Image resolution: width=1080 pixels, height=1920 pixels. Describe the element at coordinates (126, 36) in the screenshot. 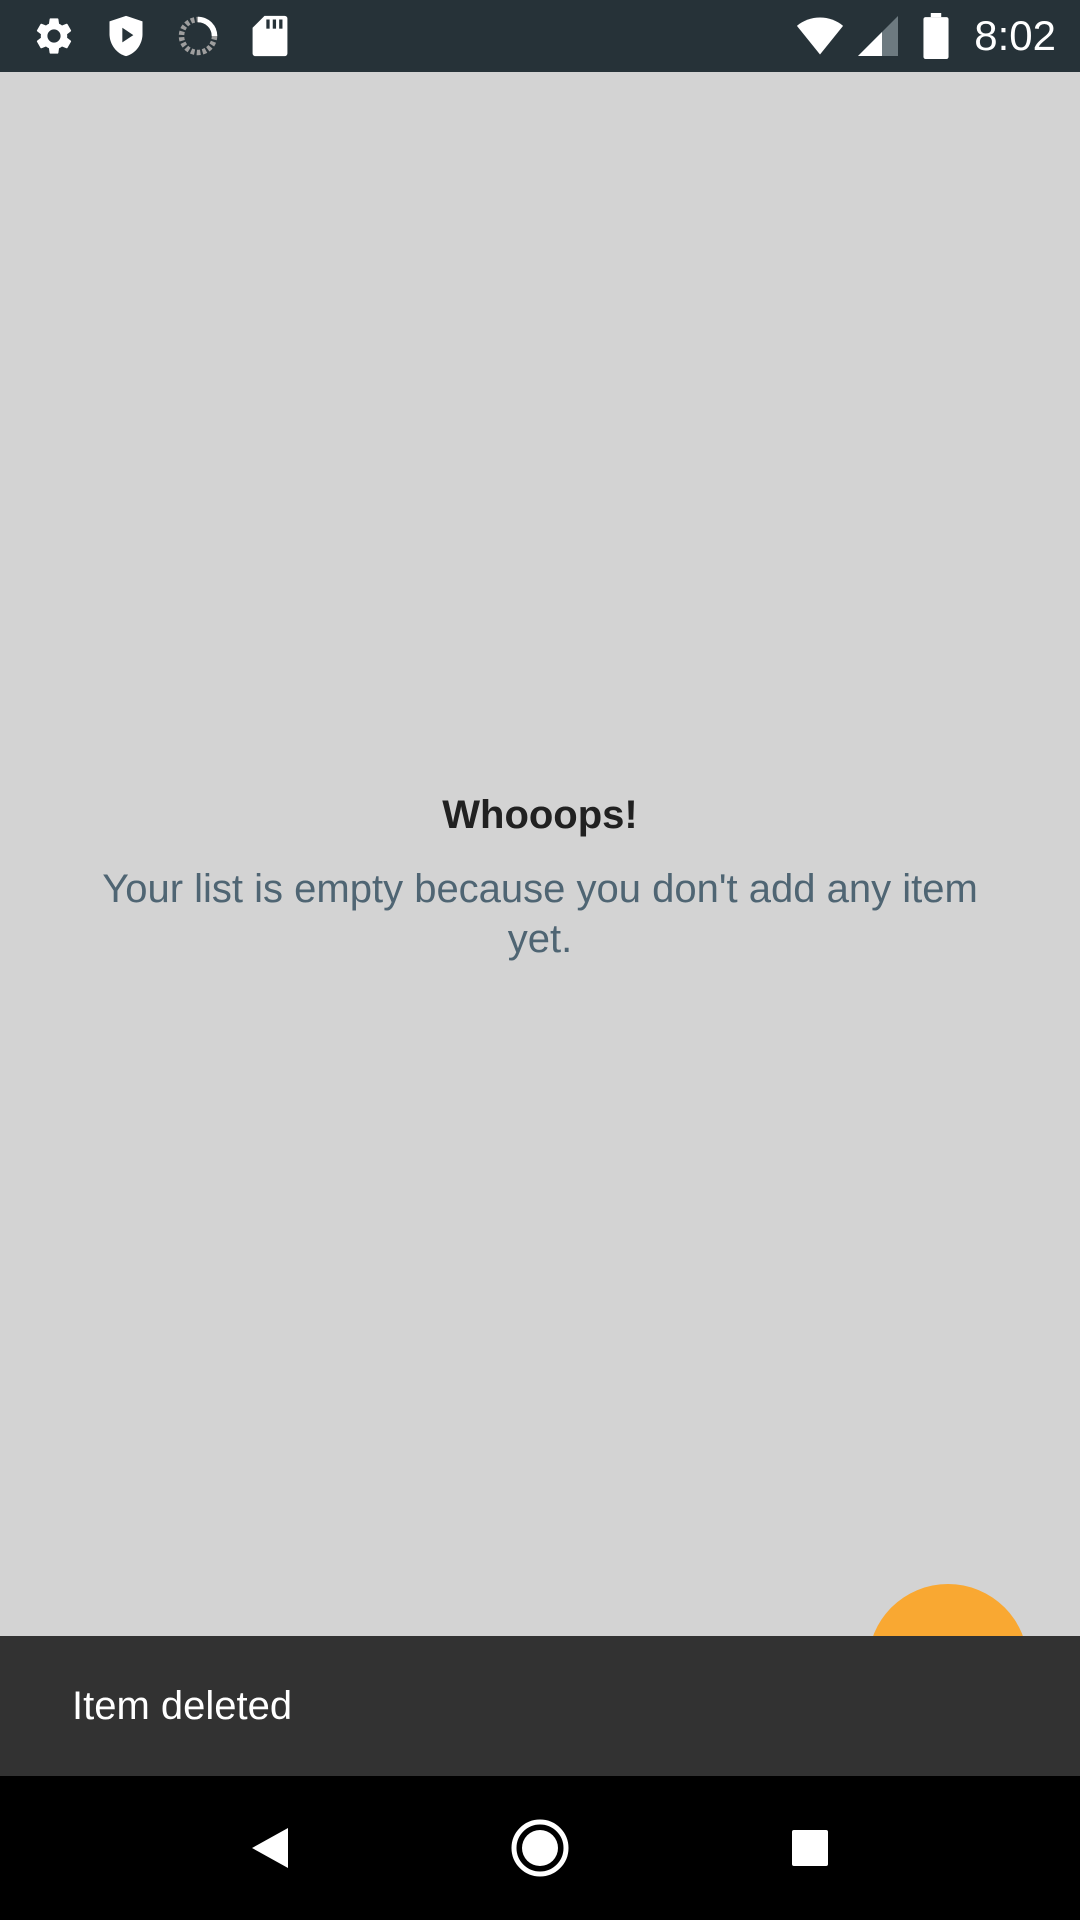

I see `shield-play-icon` at that location.